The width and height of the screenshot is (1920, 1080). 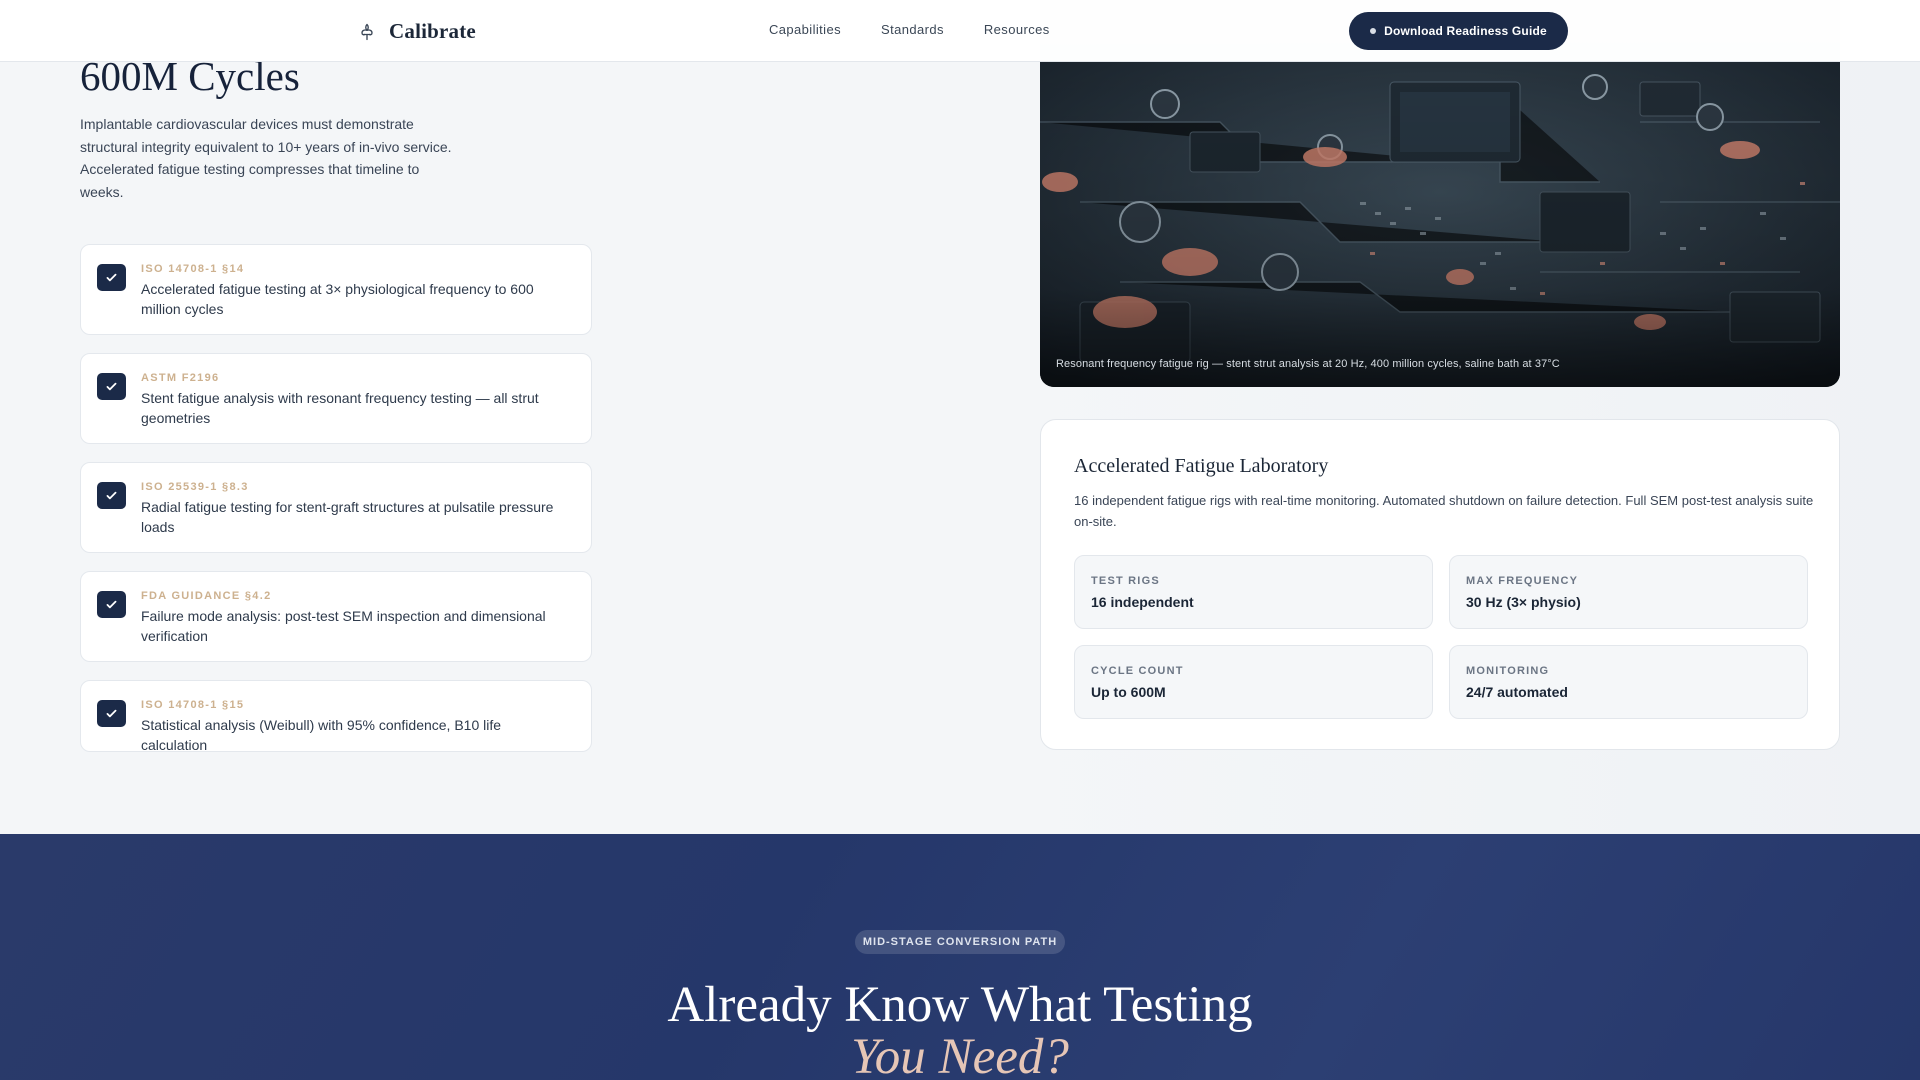 What do you see at coordinates (432, 31) in the screenshot?
I see `brand-name: Calibrate` at bounding box center [432, 31].